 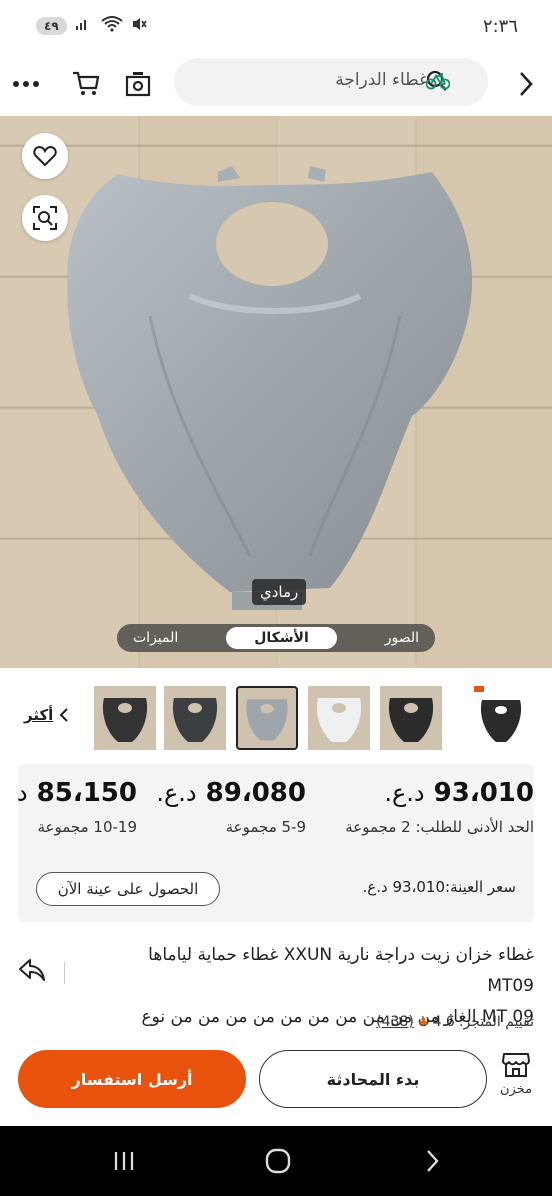 I want to click on bottom-action-bar: مخزن بدء المحادثة أرسل استفسار, so click(x=276, y=1083).